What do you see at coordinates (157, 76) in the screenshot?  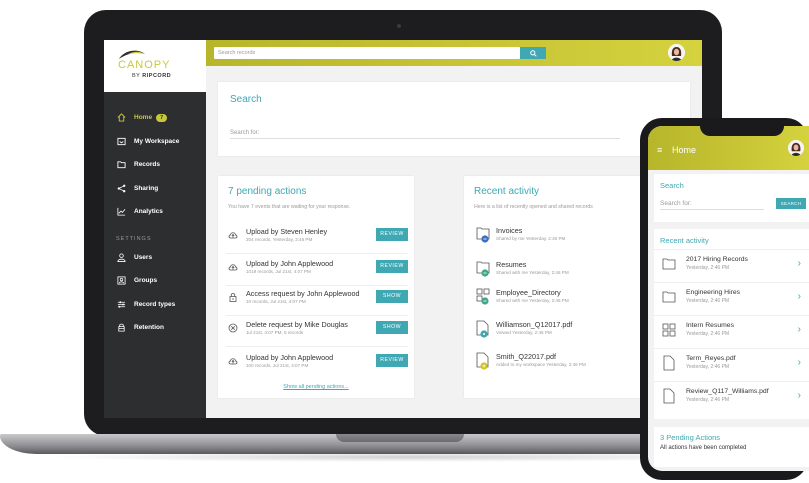 I see `brand-sub-name: RIPCORD` at bounding box center [157, 76].